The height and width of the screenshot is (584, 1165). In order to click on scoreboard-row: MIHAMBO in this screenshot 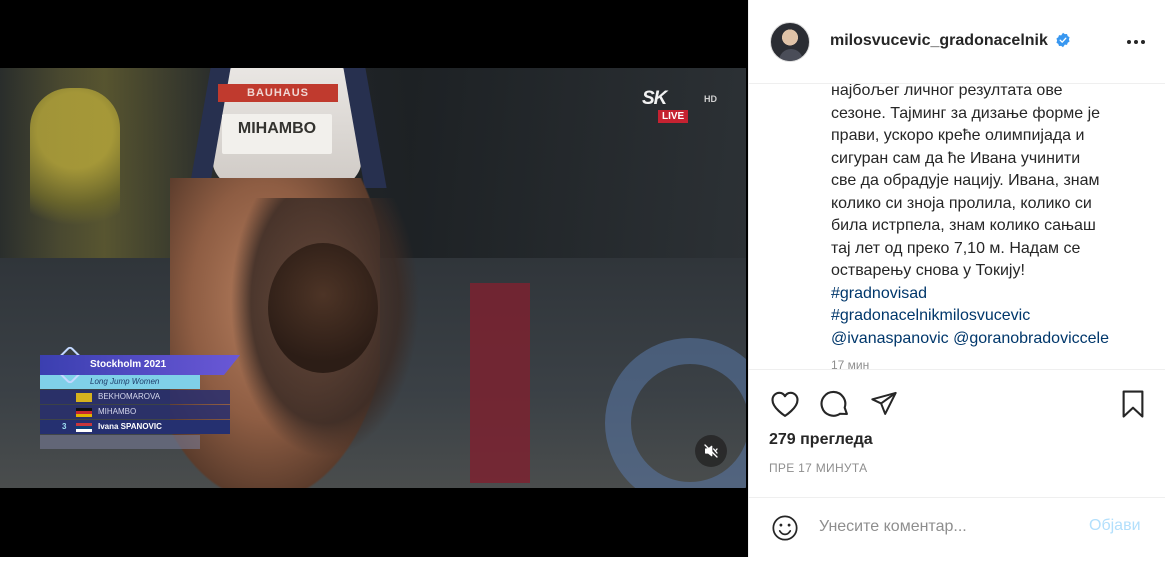, I will do `click(135, 412)`.